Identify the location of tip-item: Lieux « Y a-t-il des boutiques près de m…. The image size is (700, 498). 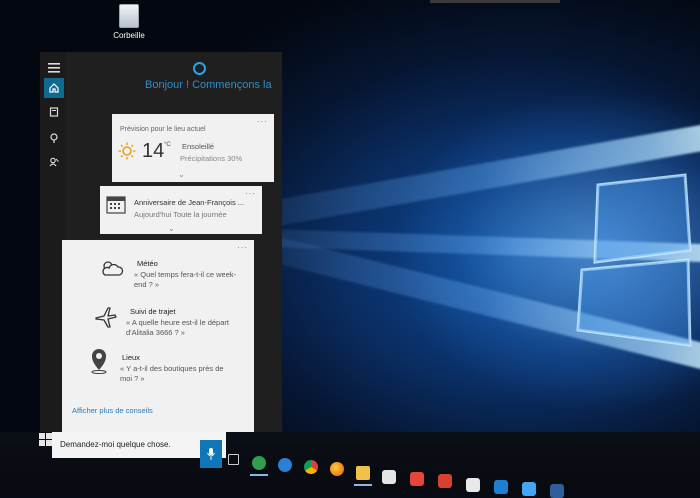
(157, 370).